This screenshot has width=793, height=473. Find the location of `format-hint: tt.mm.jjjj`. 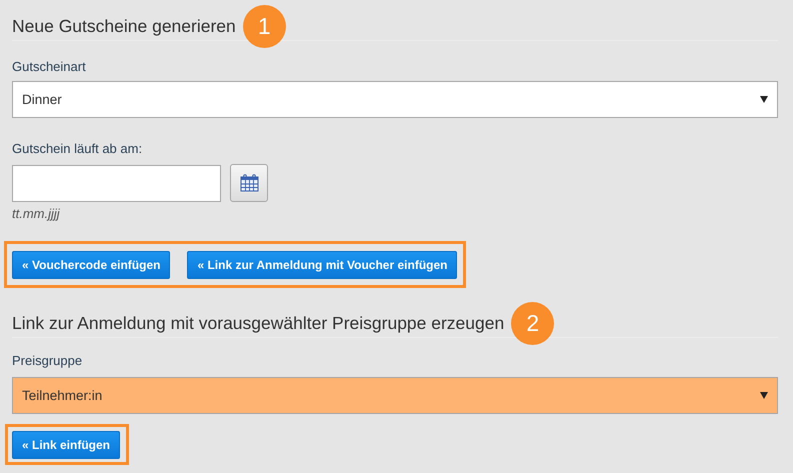

format-hint: tt.mm.jjjj is located at coordinates (36, 214).